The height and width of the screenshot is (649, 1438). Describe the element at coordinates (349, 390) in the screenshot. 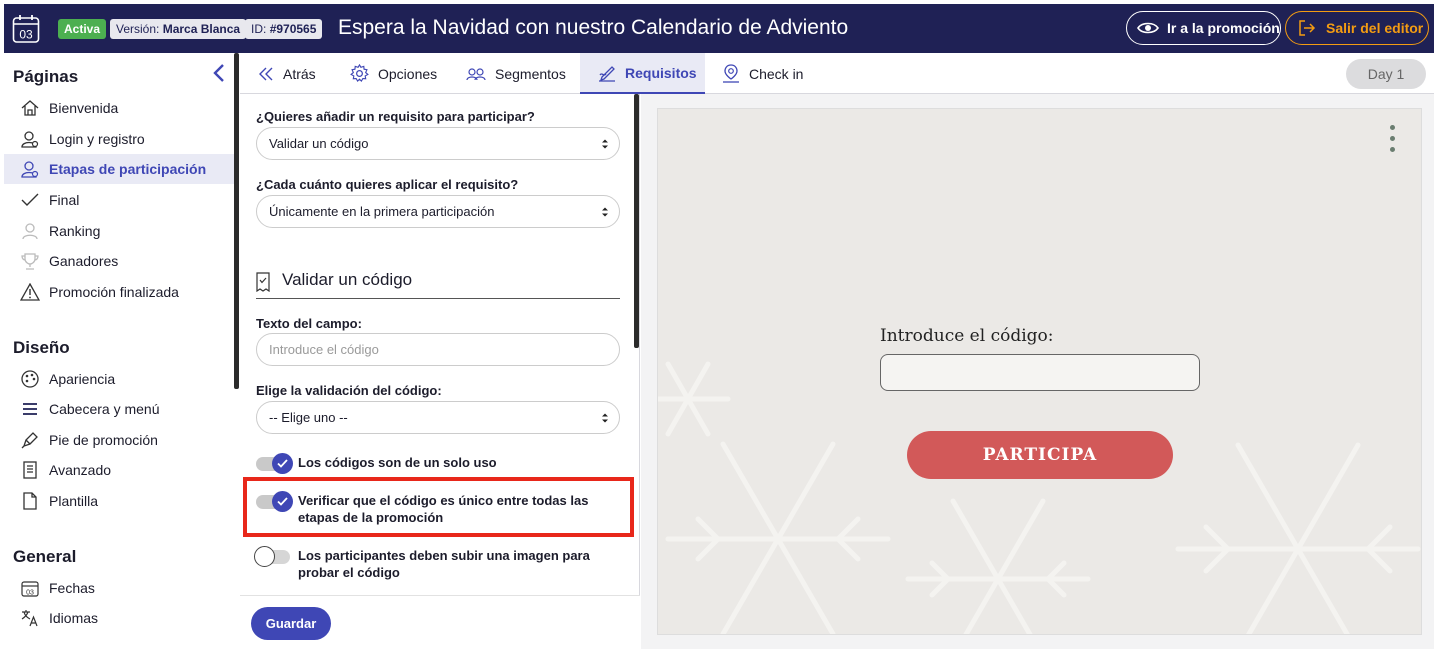

I see `validation-label: Elige la validación del código:` at that location.